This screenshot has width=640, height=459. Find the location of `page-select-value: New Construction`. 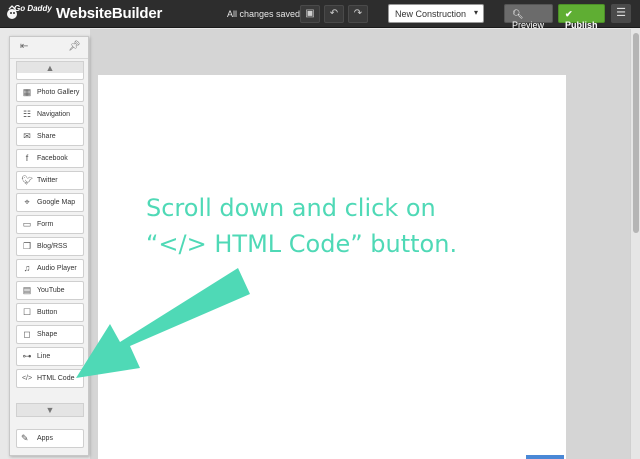

page-select-value: New Construction is located at coordinates (431, 14).